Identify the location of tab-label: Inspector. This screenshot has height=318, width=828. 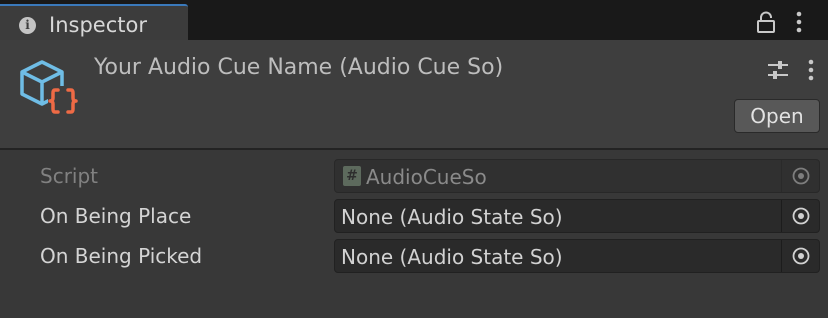
(98, 25).